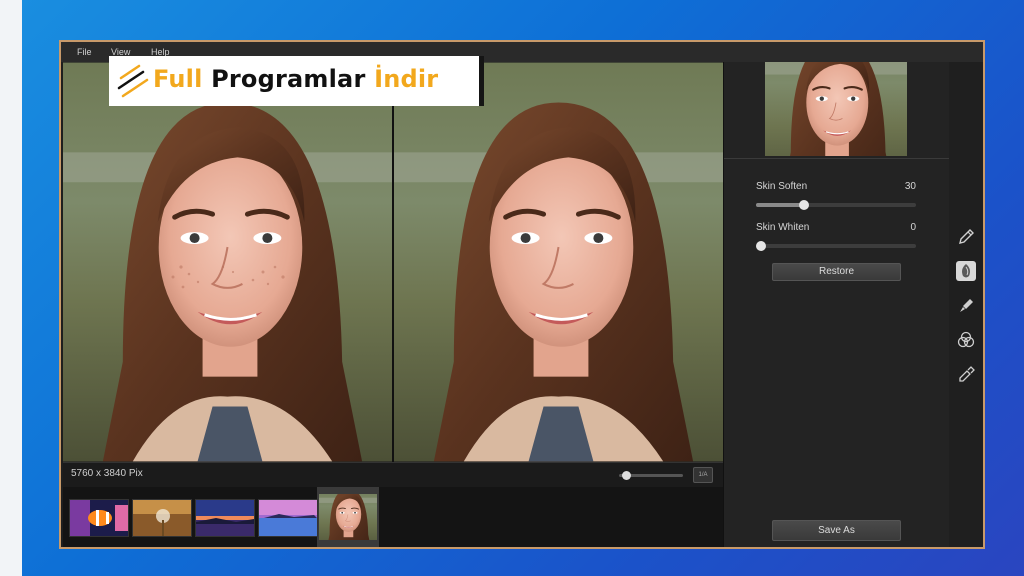 The width and height of the screenshot is (1024, 576). Describe the element at coordinates (782, 186) in the screenshot. I see `skin-soften-label: Skin Soften` at that location.